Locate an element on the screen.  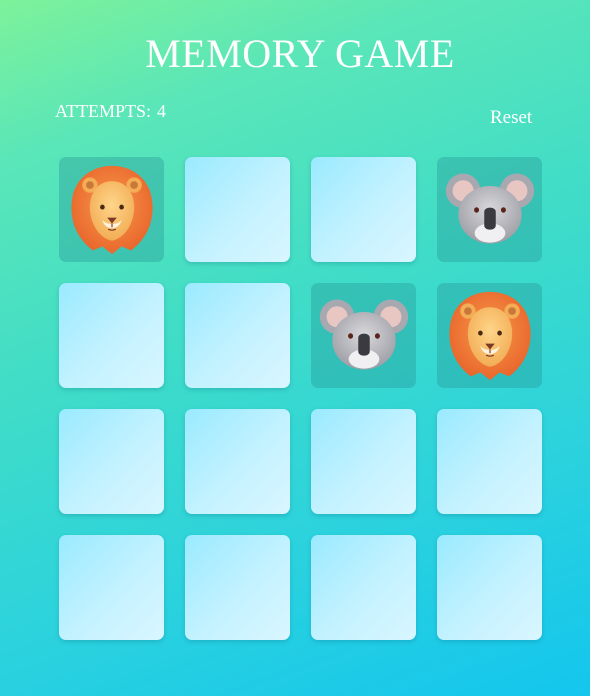
attempts-label: ATTEMPTS: is located at coordinates (103, 111).